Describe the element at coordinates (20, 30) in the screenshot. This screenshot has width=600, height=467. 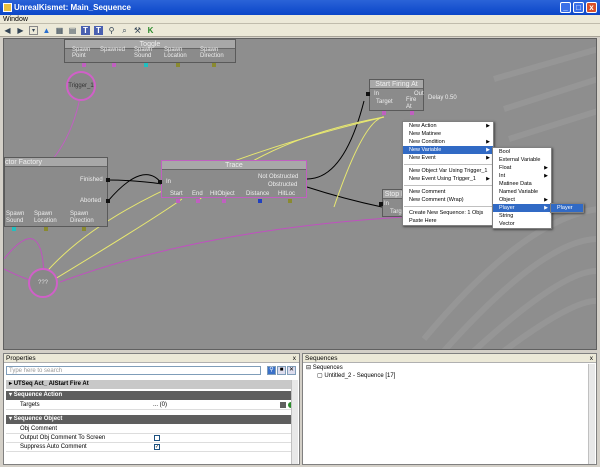
I see `forward-icon: ▶` at that location.